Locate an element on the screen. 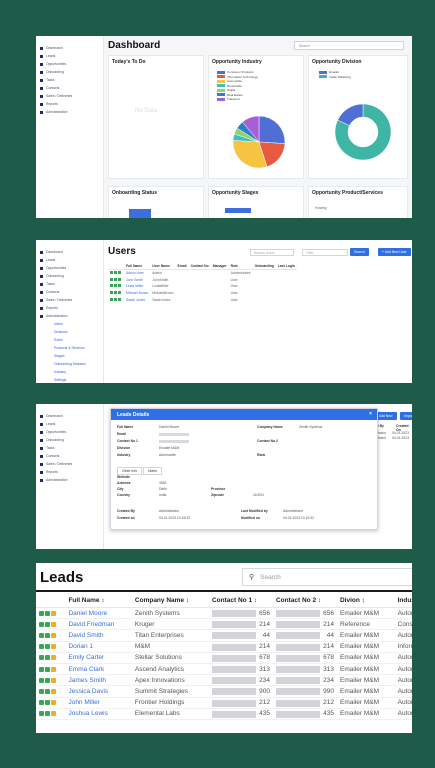  import-button: Import is located at coordinates (406, 416).